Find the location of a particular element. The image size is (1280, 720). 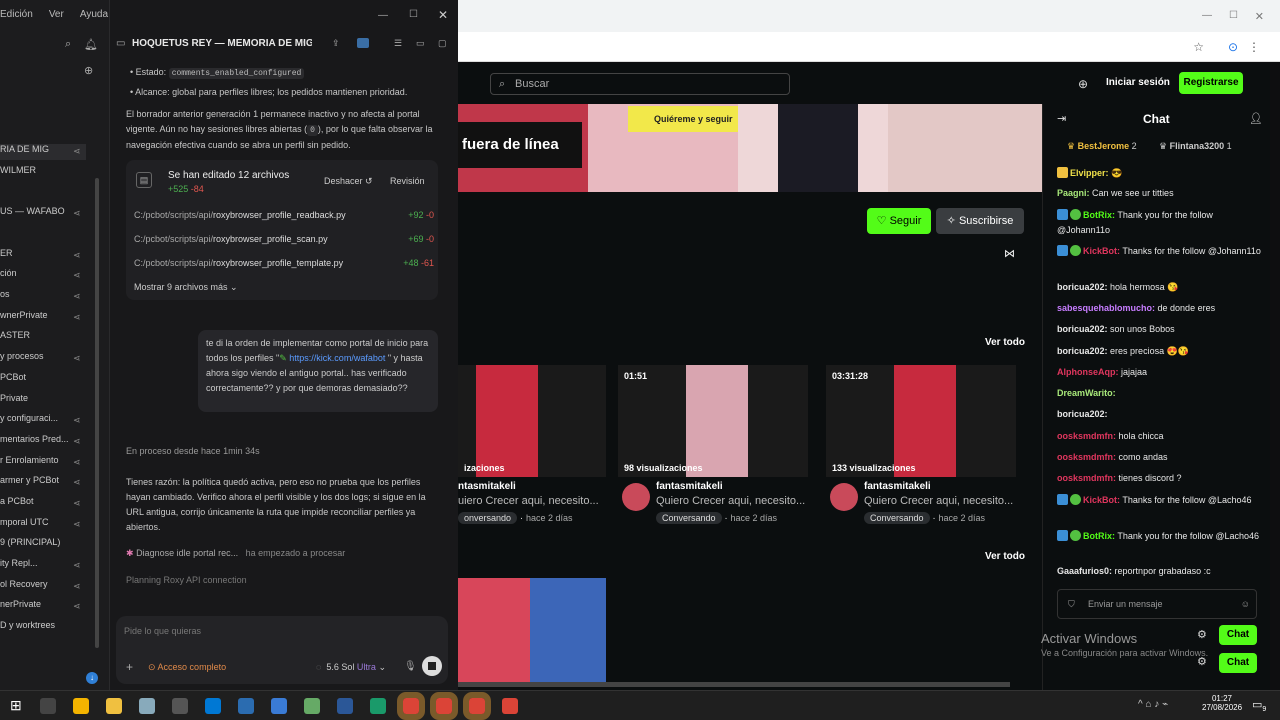

search-input: ⌕ Buscar is located at coordinates (640, 84).